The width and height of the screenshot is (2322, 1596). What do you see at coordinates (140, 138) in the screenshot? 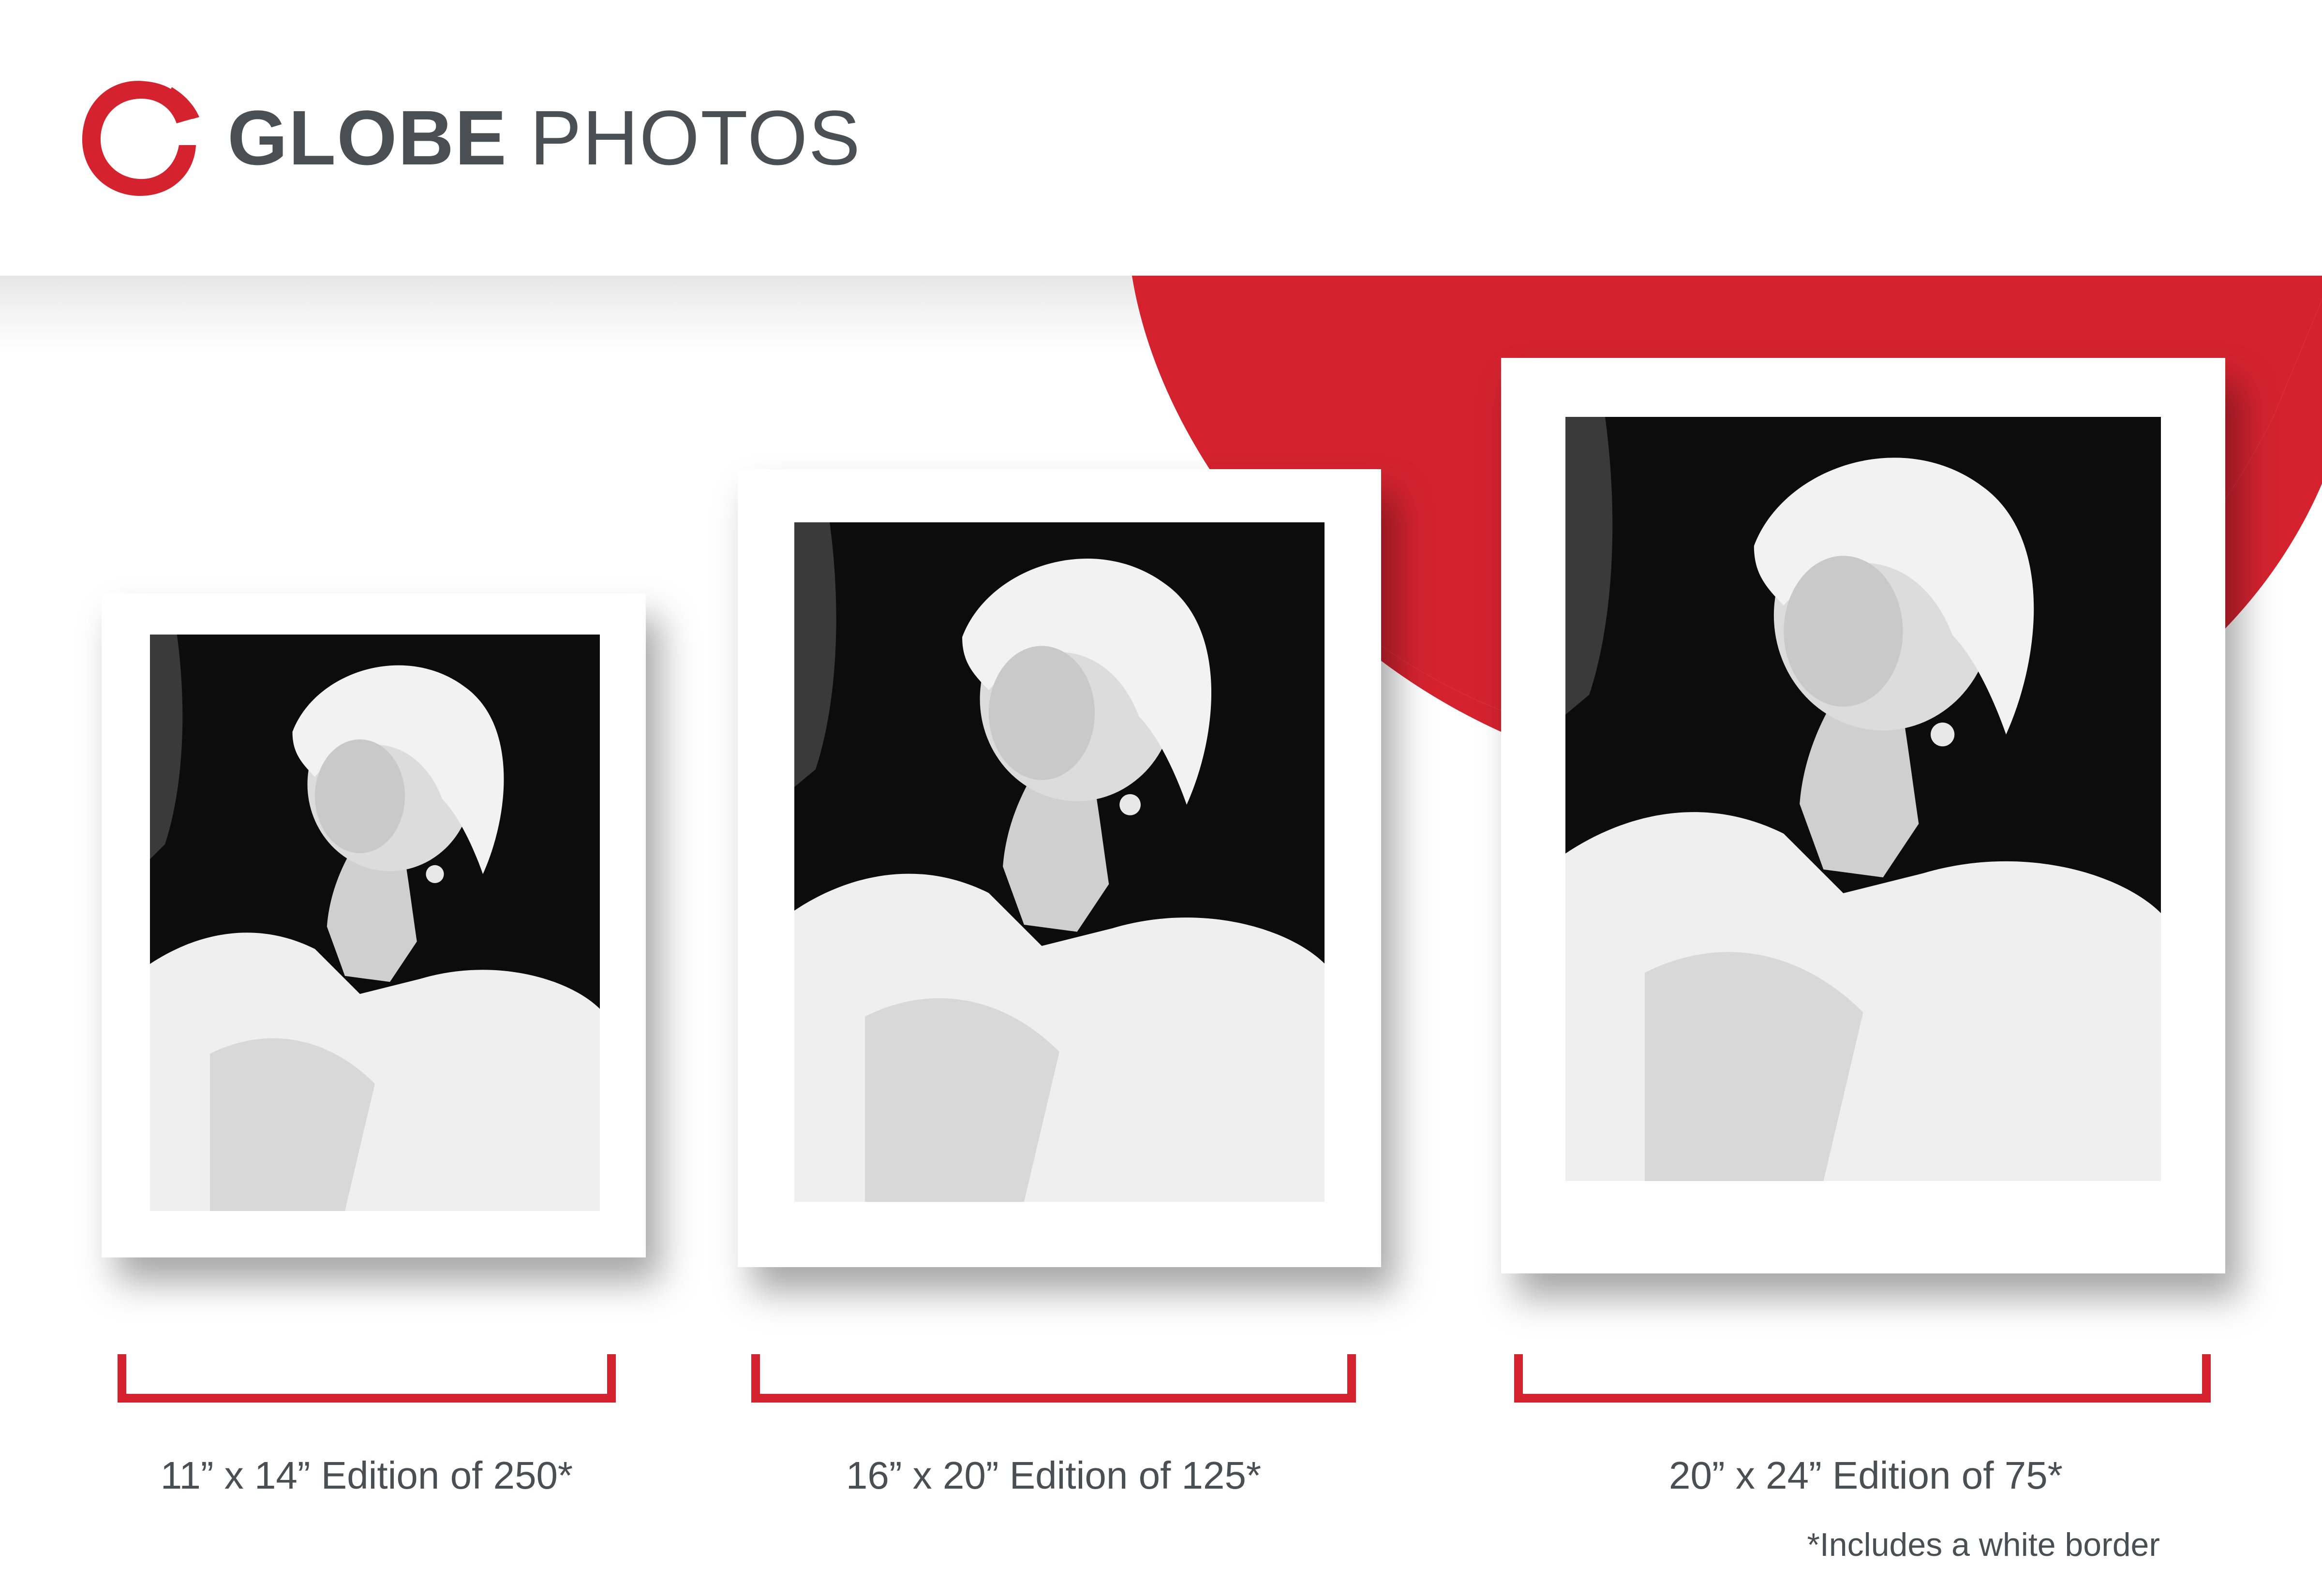
I see `brush-circle-logo-icon` at bounding box center [140, 138].